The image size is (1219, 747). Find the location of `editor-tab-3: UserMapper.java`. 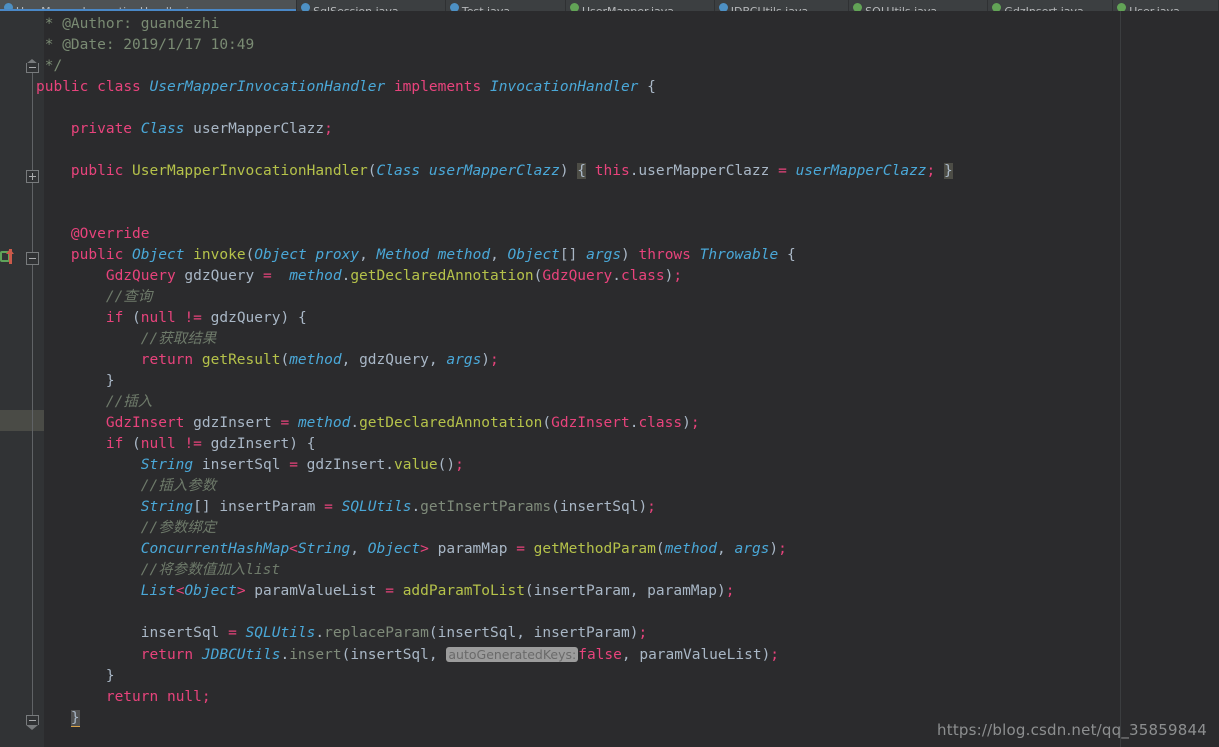

editor-tab-3: UserMapper.java is located at coordinates (640, 5).